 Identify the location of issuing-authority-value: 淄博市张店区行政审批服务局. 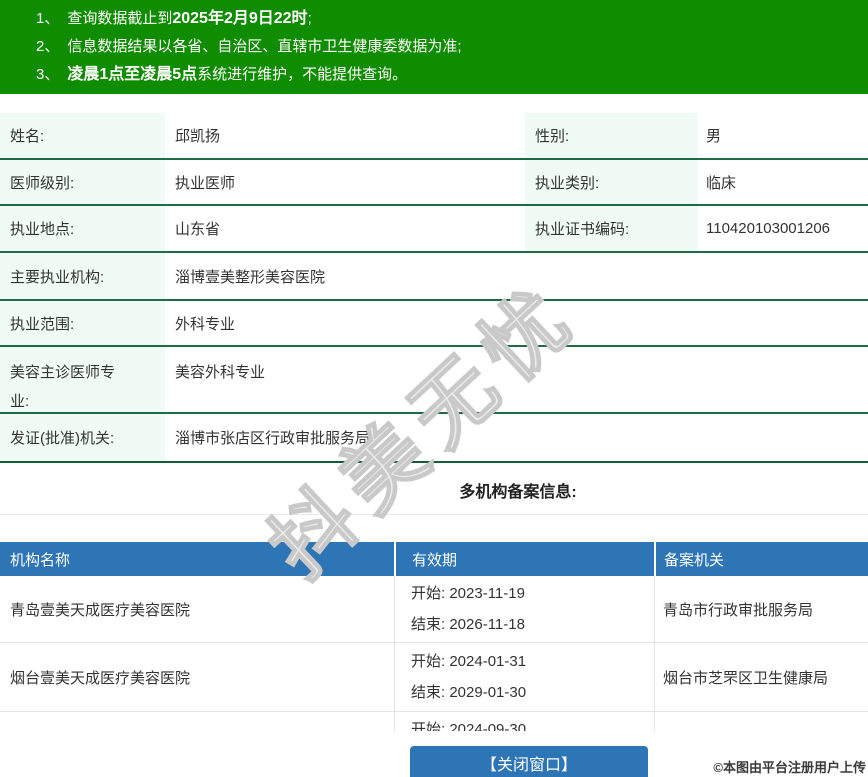
(273, 438).